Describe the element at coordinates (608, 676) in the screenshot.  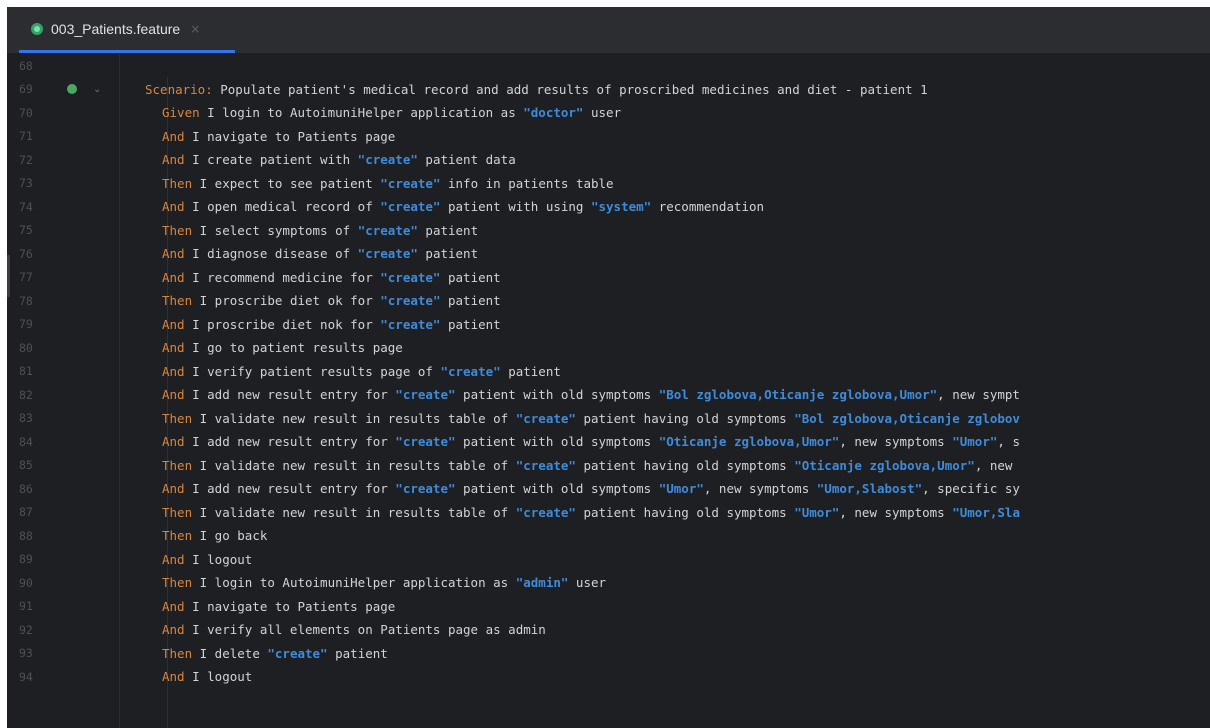
I see `code-line: 94 And I logout` at that location.